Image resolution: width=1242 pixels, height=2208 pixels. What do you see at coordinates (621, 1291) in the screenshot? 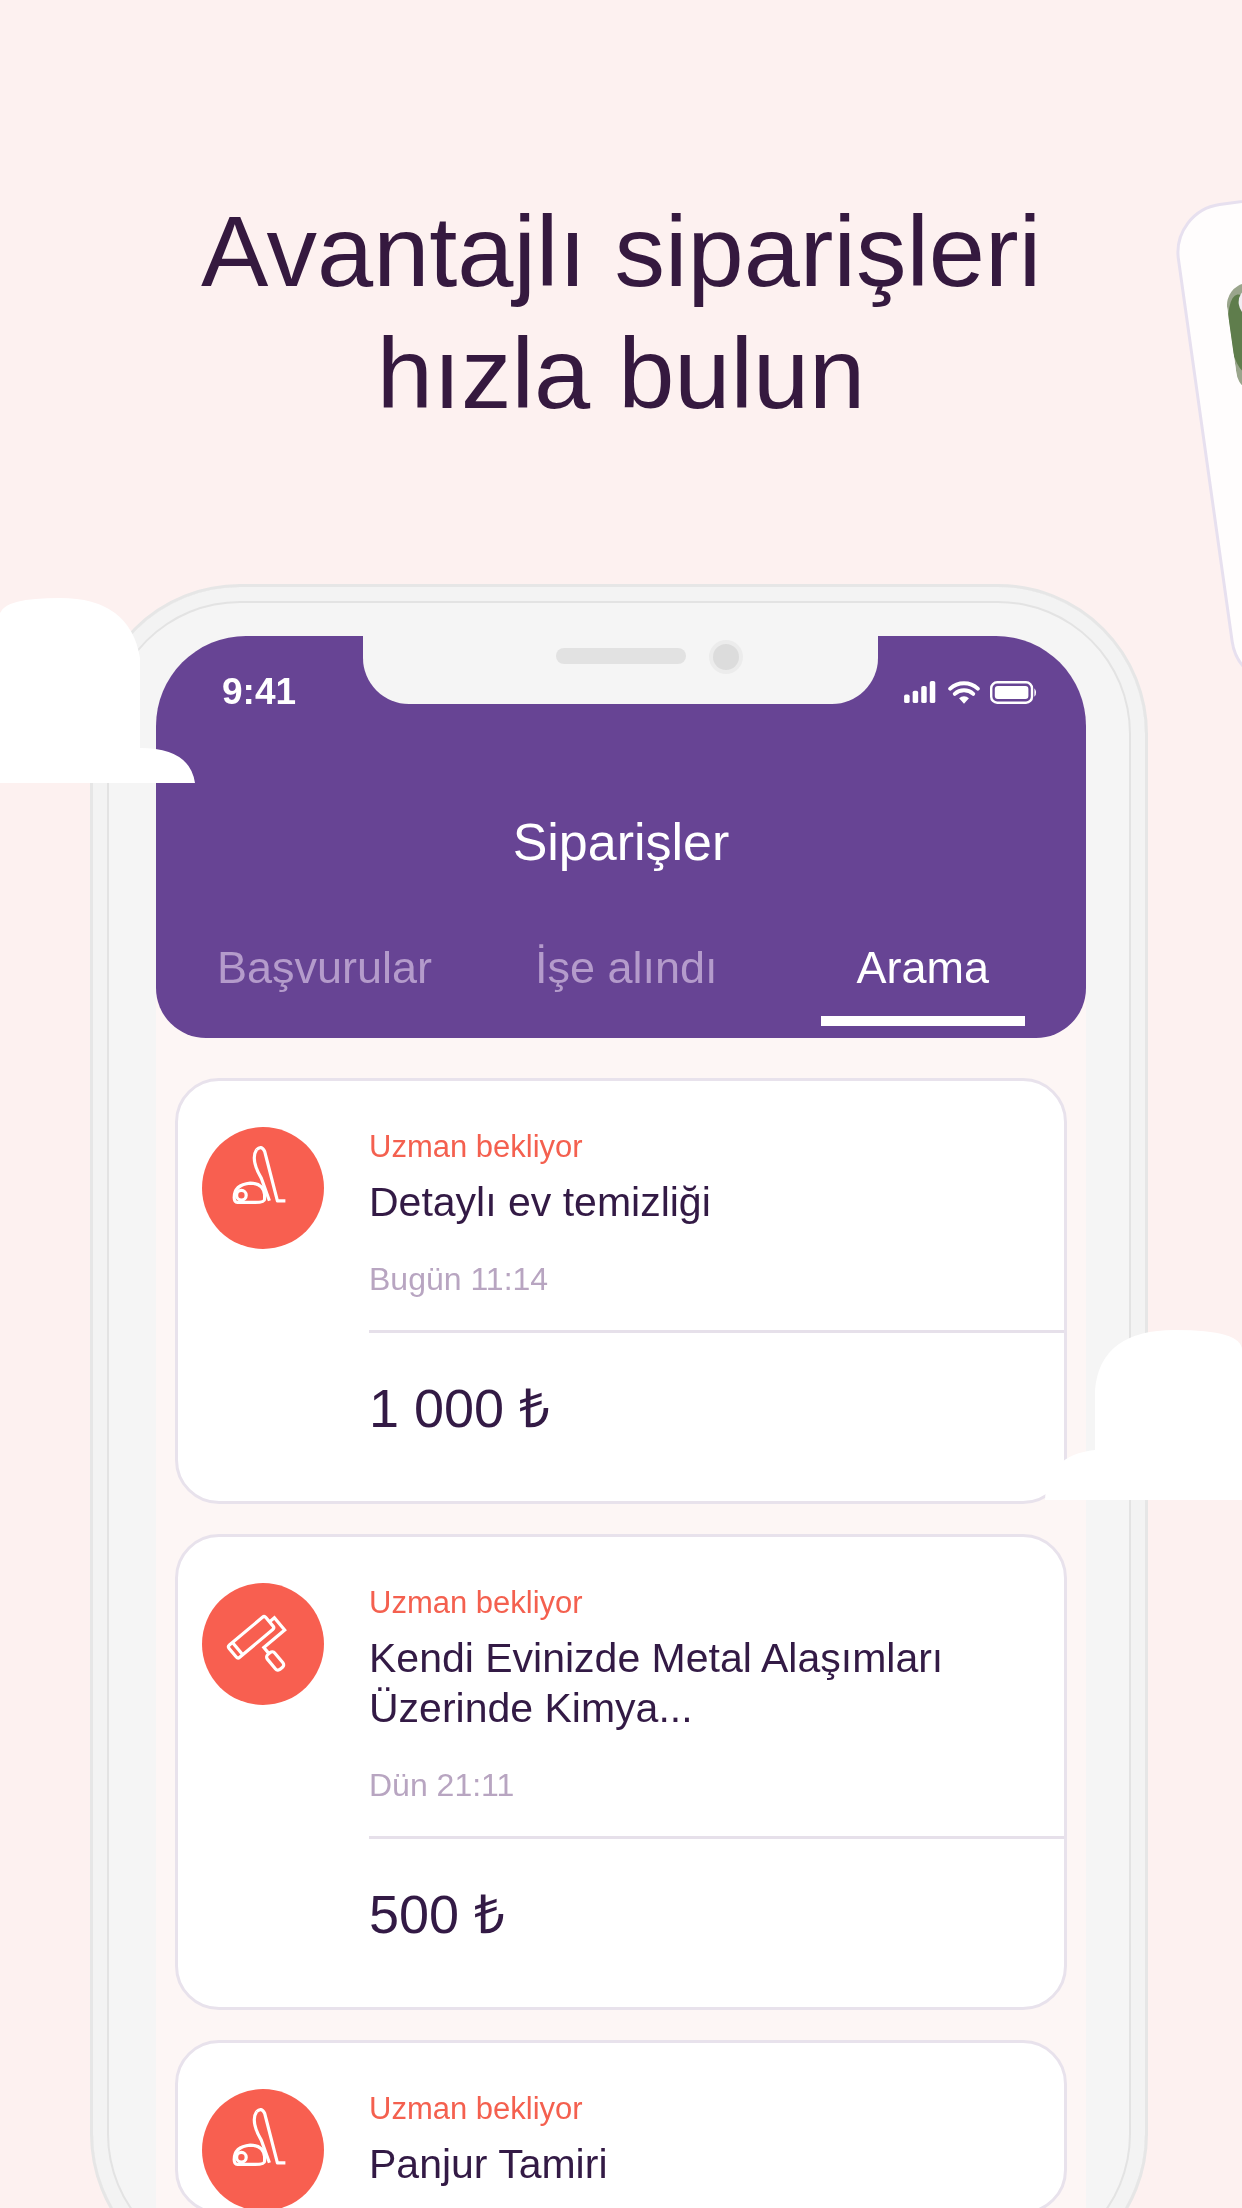
I see `order-card: Uzman bekliyor Detaylı ev temizliği Bugün 11:14 1 000 ₺` at bounding box center [621, 1291].